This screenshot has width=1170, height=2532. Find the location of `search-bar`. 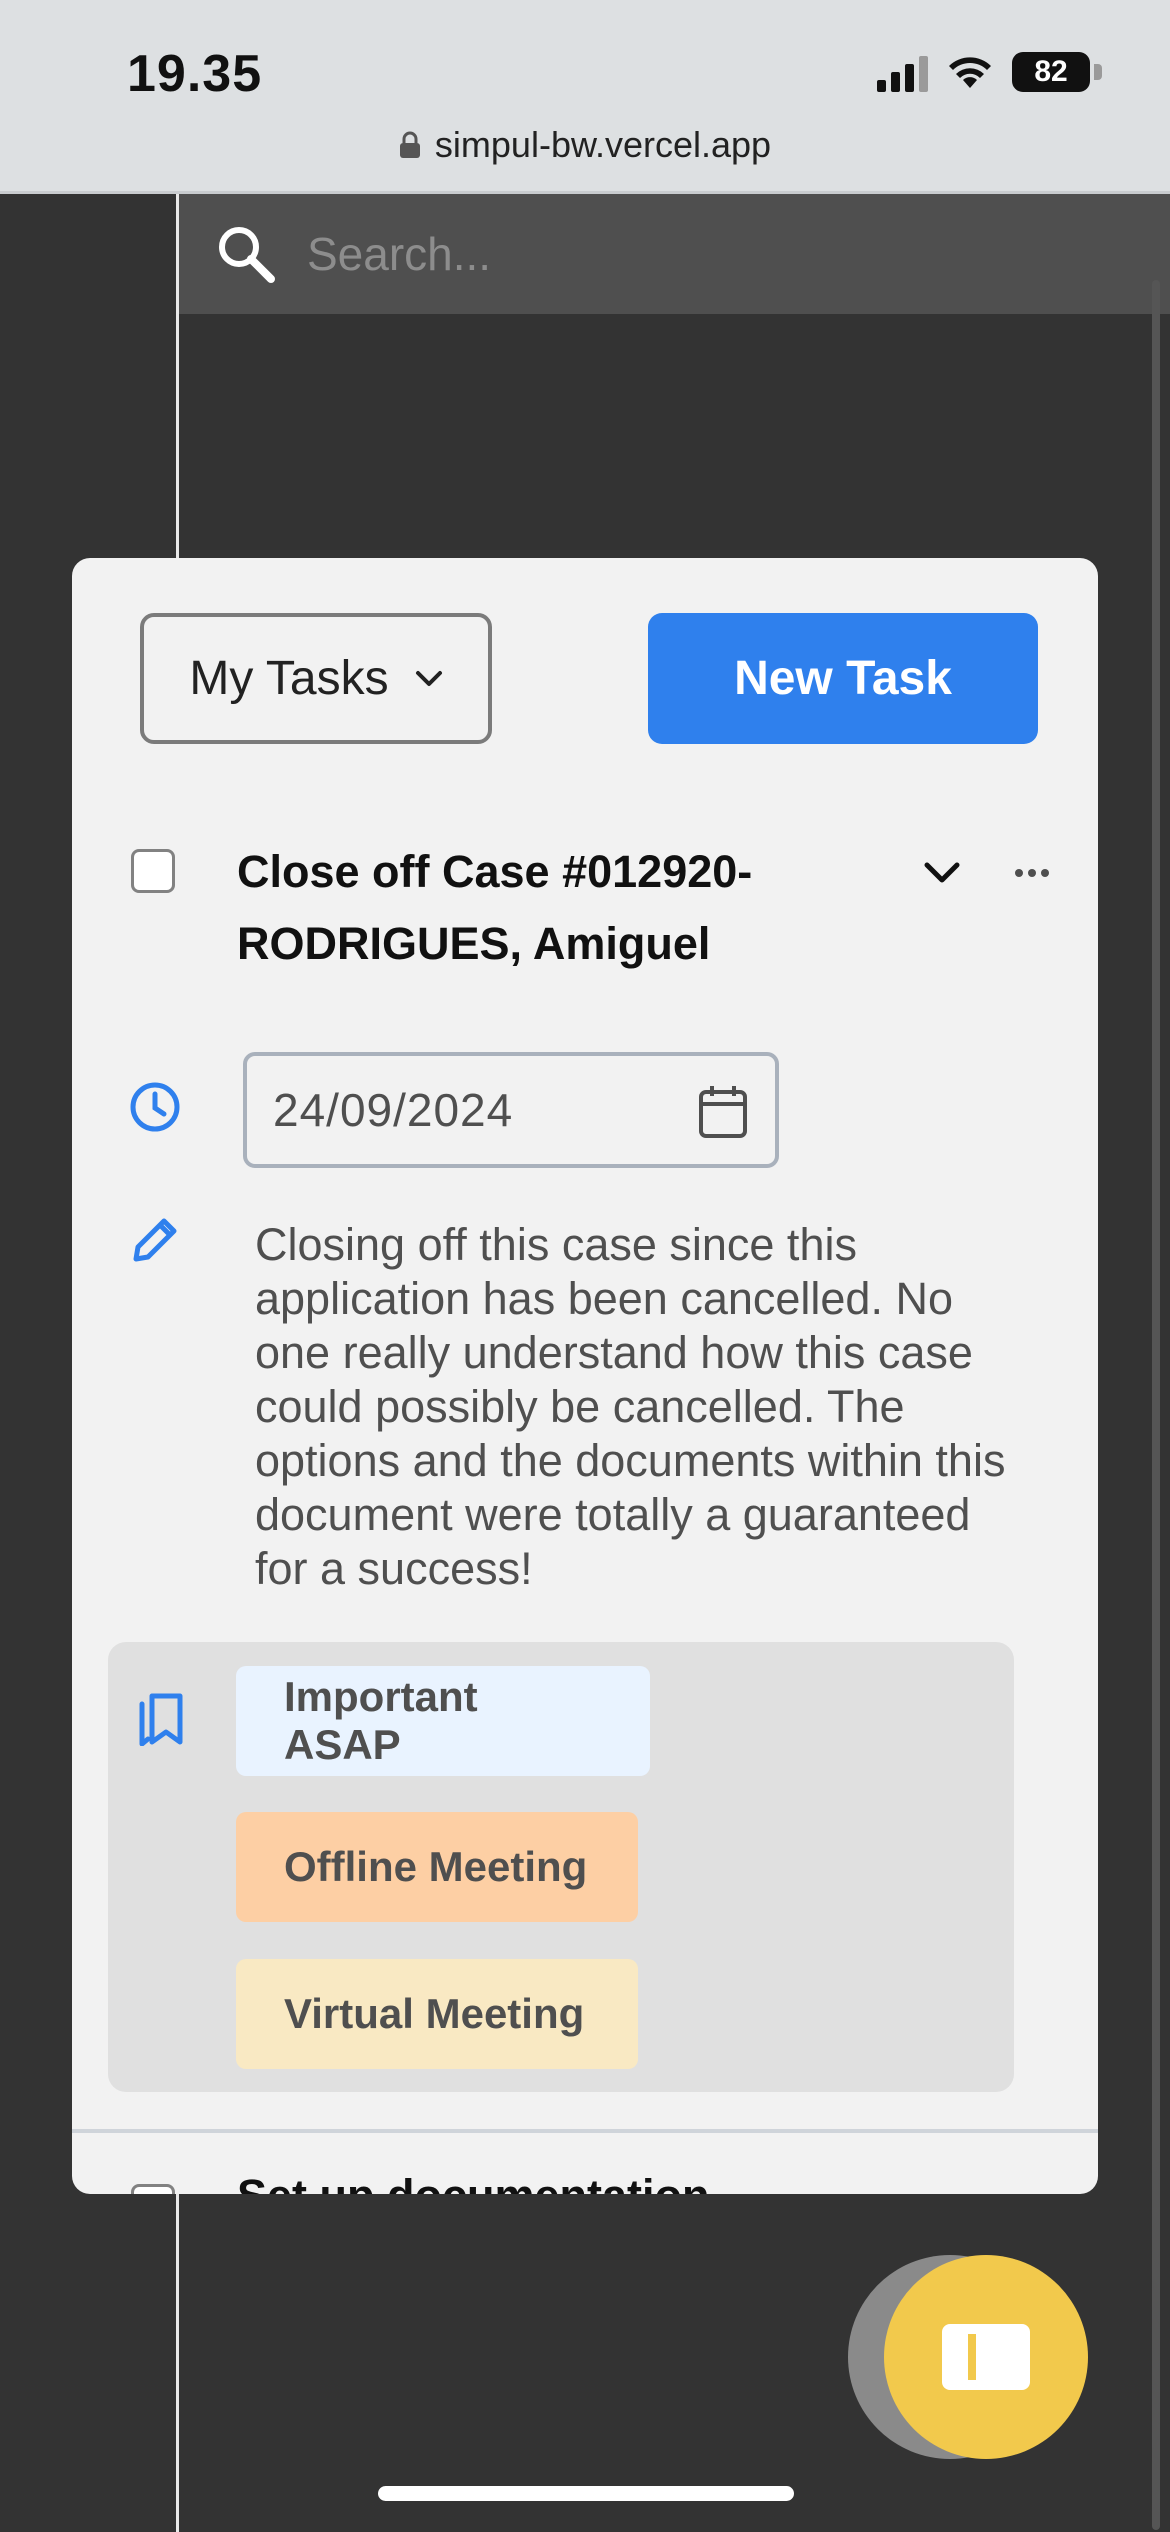

search-bar is located at coordinates (674, 254).